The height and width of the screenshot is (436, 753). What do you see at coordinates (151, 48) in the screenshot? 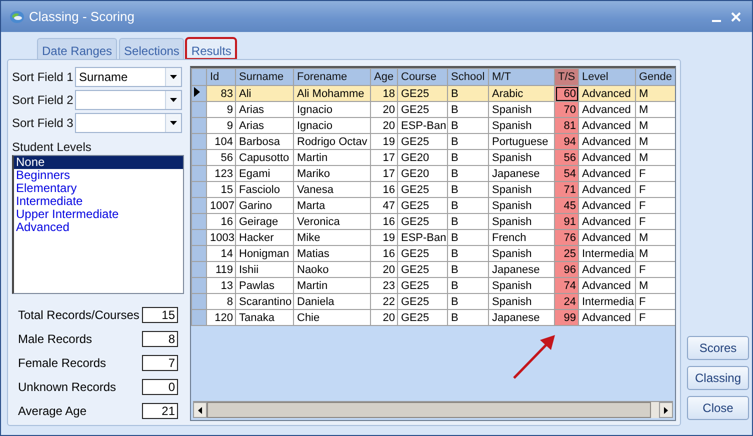
I see `tab: Selections` at bounding box center [151, 48].